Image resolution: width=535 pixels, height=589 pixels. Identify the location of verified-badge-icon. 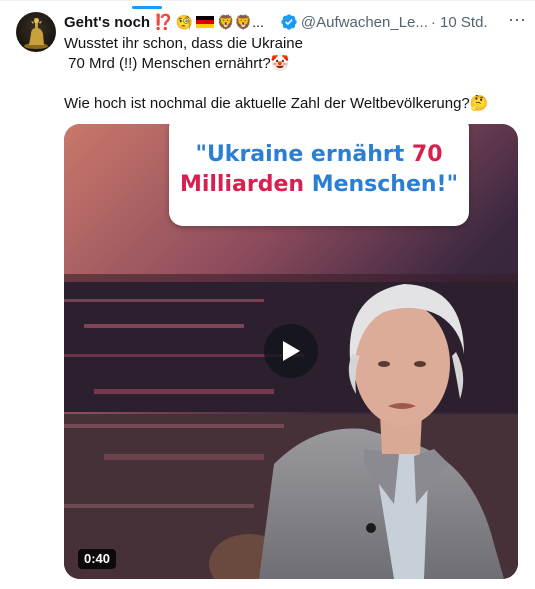
(289, 22).